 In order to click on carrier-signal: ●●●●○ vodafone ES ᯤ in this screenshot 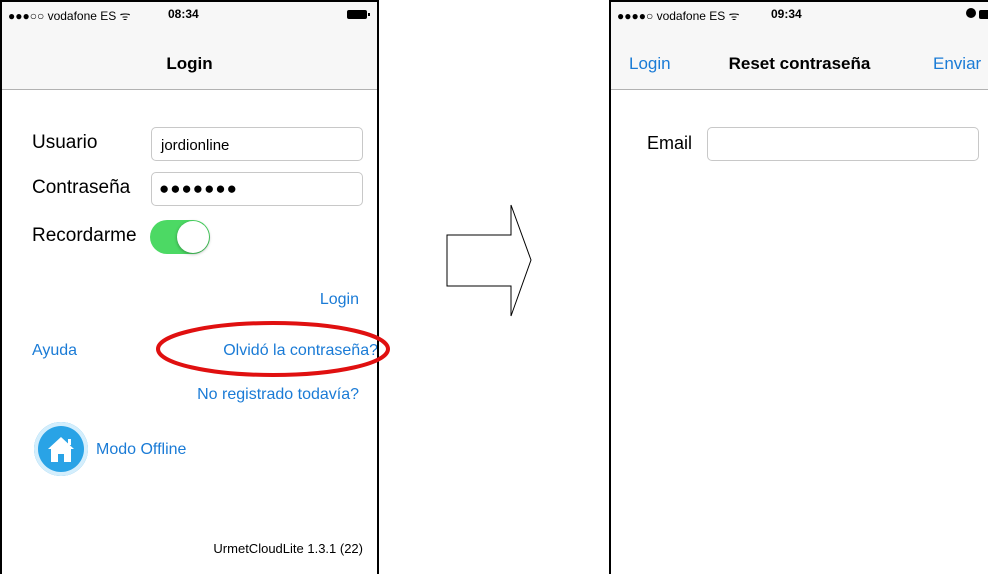, I will do `click(678, 16)`.